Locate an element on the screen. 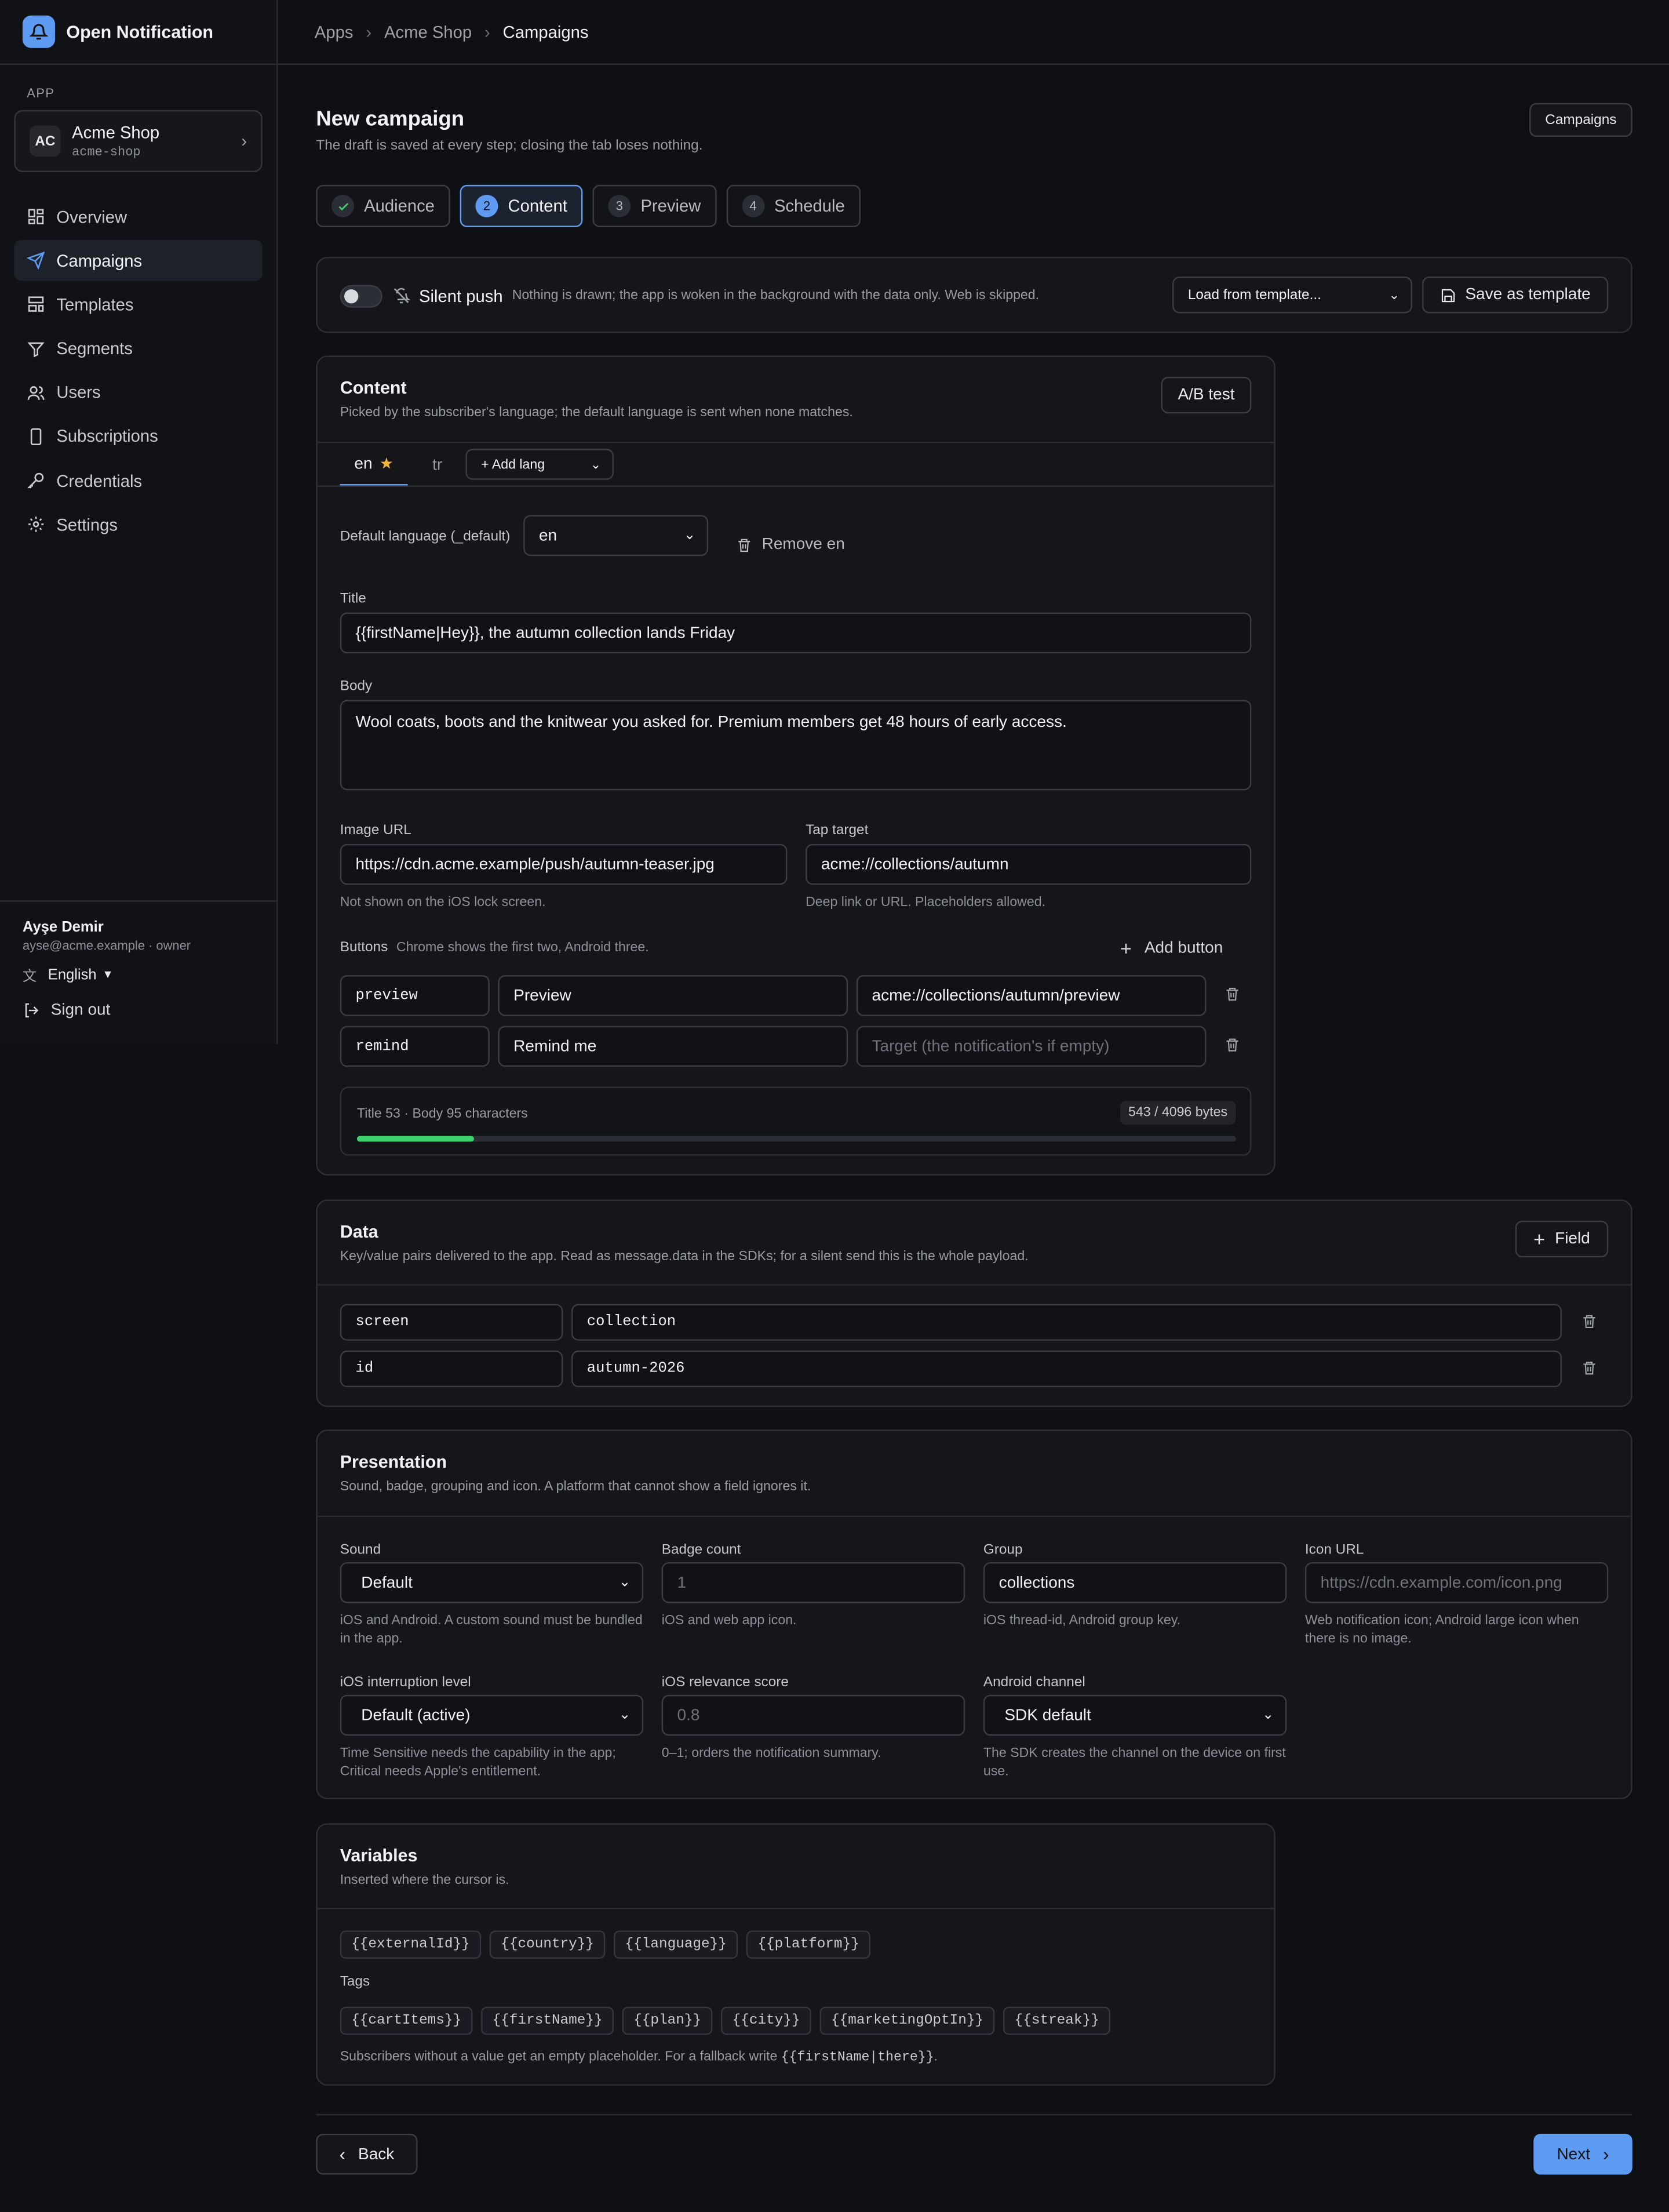 Image resolution: width=1669 pixels, height=2212 pixels. app-switcher: AC Acme Shop acme-shop › is located at coordinates (138, 141).